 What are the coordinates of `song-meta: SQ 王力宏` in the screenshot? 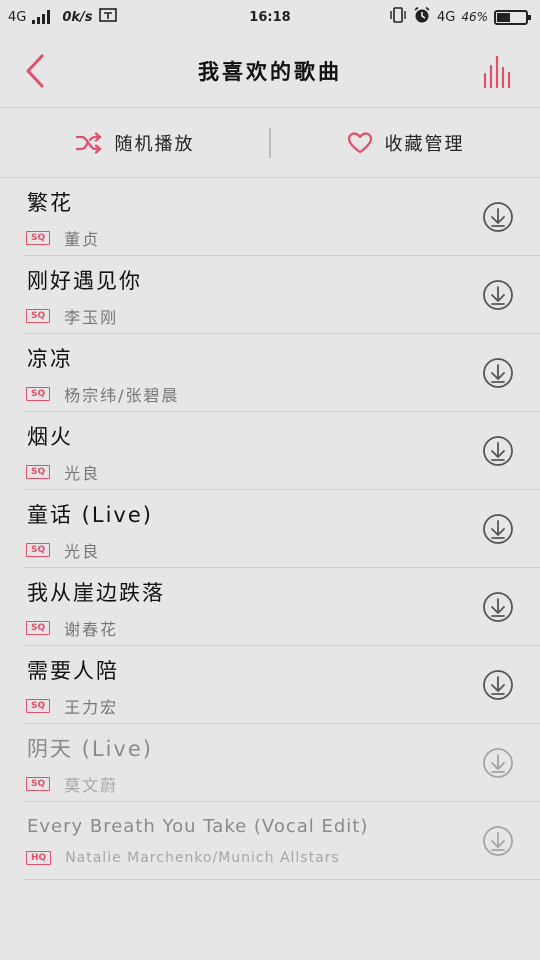 It's located at (72, 706).